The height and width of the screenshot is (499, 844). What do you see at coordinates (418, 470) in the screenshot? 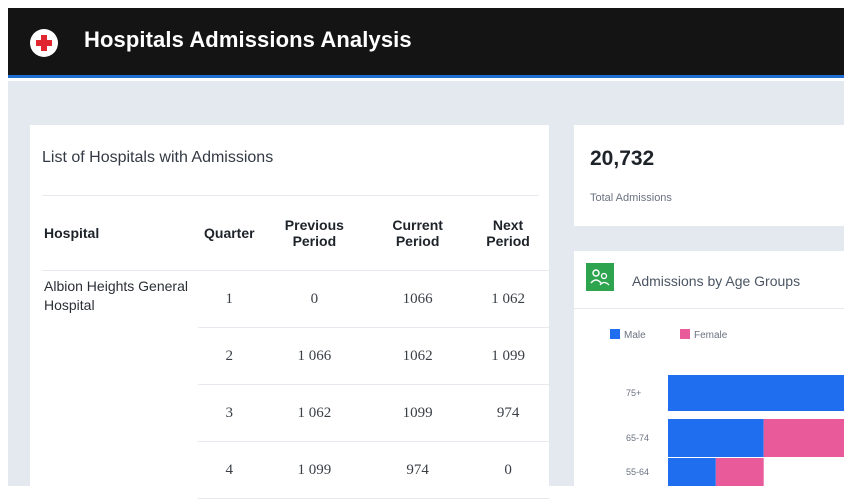
I see `current-period-cell: 974` at bounding box center [418, 470].